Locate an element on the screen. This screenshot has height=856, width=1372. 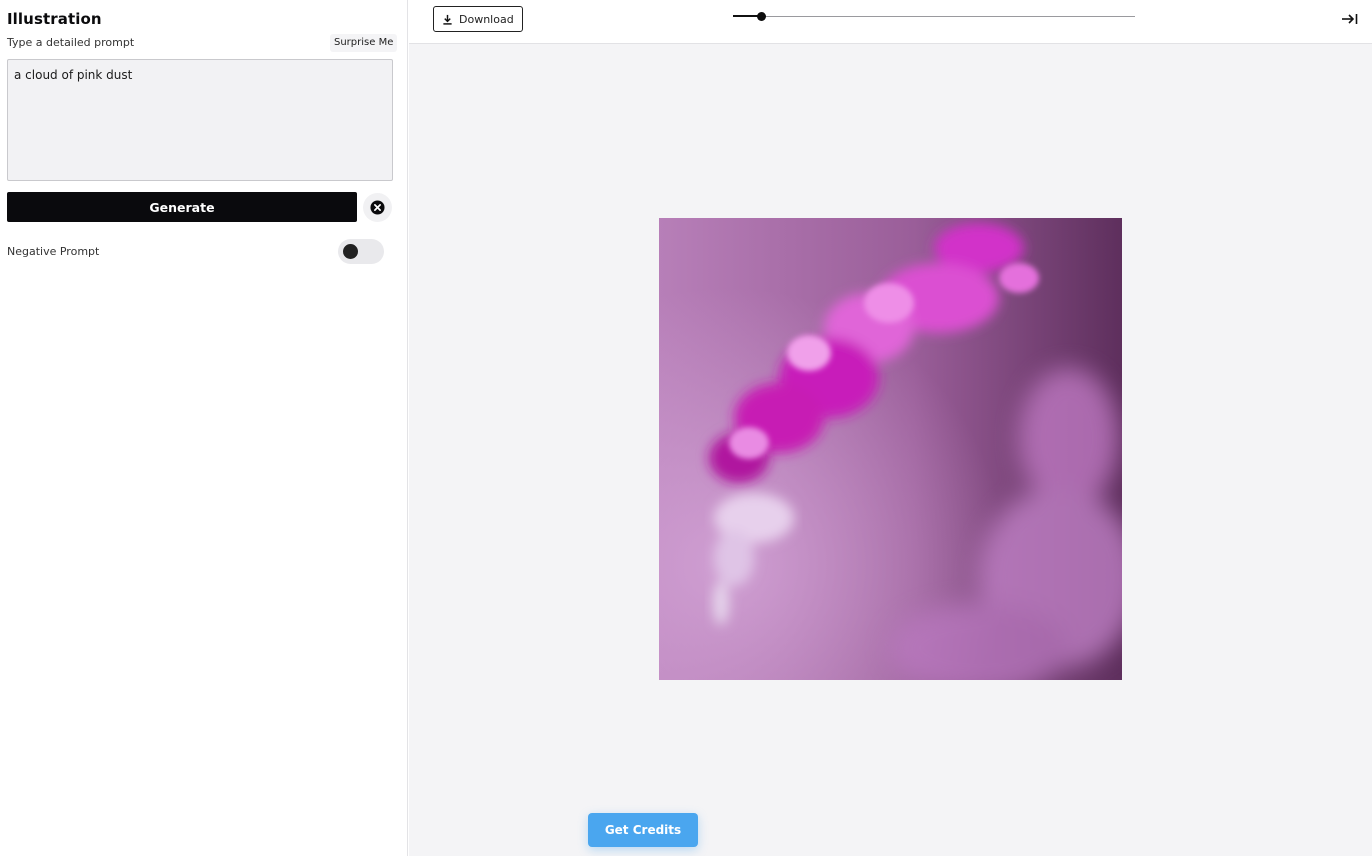
close-circle-icon is located at coordinates (377, 207).